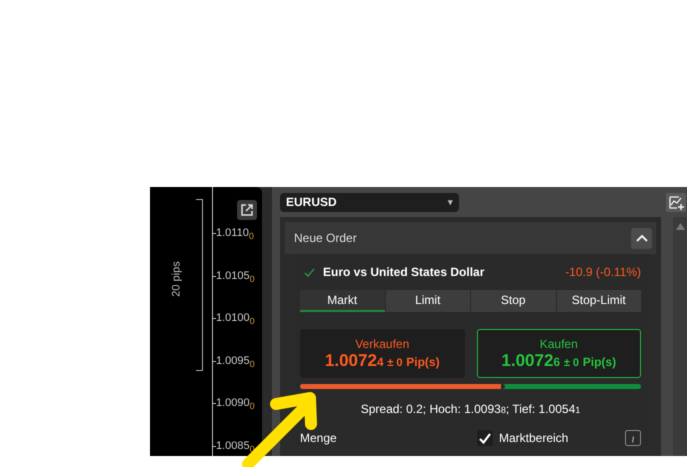 The image size is (687, 467). What do you see at coordinates (235, 405) in the screenshot?
I see `price-label: 1.0090$_{0}$` at bounding box center [235, 405].